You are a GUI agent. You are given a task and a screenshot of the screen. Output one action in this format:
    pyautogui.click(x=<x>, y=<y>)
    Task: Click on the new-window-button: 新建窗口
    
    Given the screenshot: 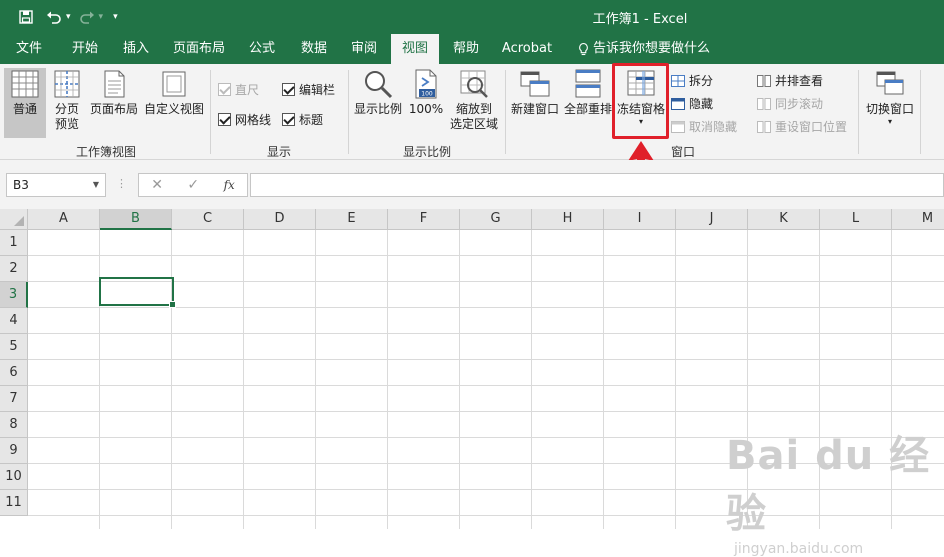 What is the action you would take?
    pyautogui.click(x=535, y=103)
    